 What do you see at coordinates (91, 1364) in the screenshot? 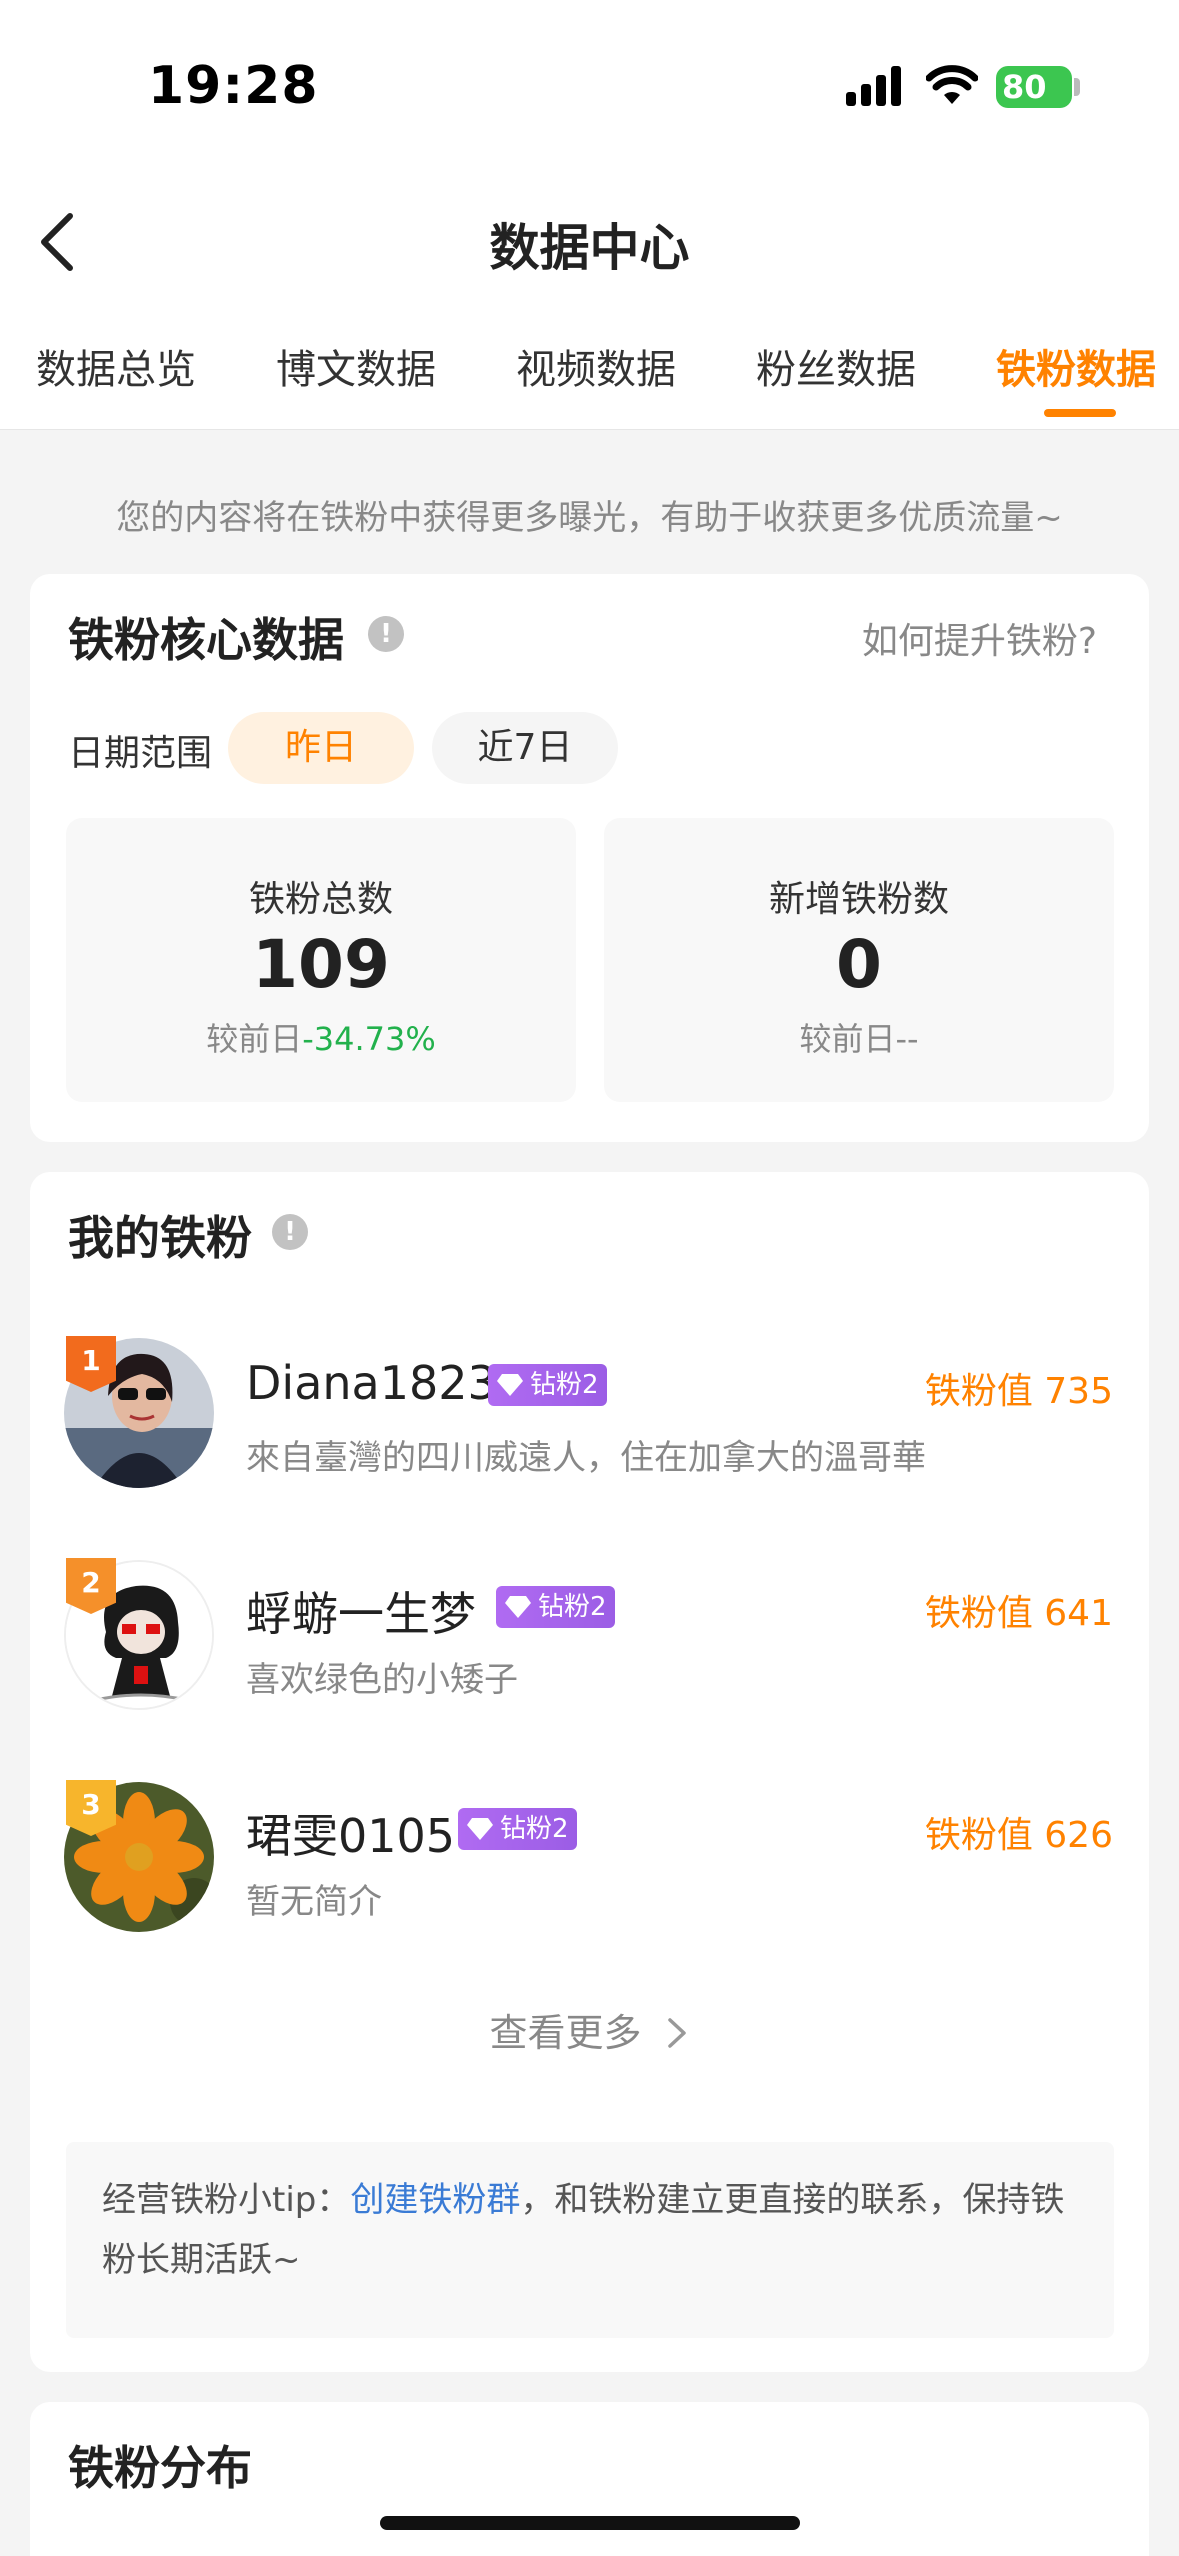
I see `rank-badge: 1` at bounding box center [91, 1364].